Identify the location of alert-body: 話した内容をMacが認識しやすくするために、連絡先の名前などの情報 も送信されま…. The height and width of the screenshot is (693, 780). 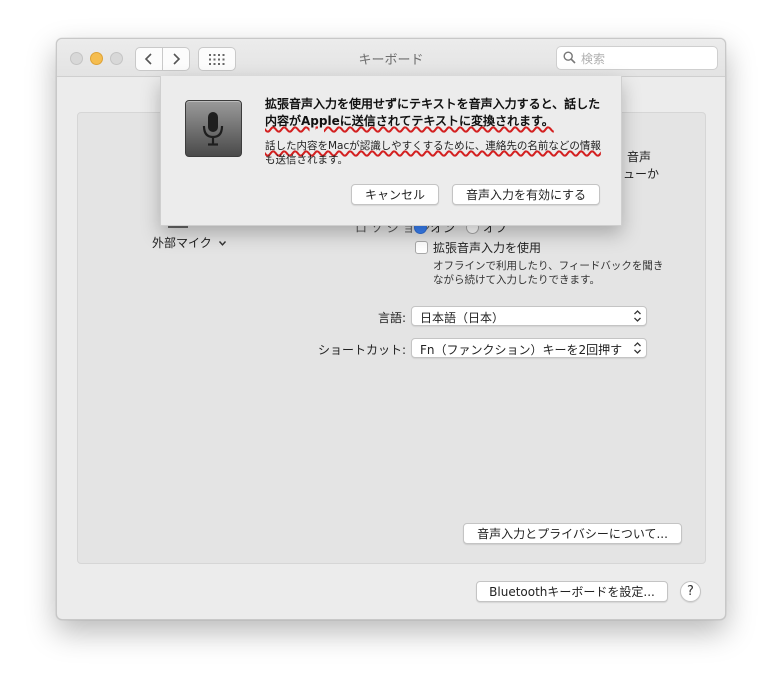
(433, 153).